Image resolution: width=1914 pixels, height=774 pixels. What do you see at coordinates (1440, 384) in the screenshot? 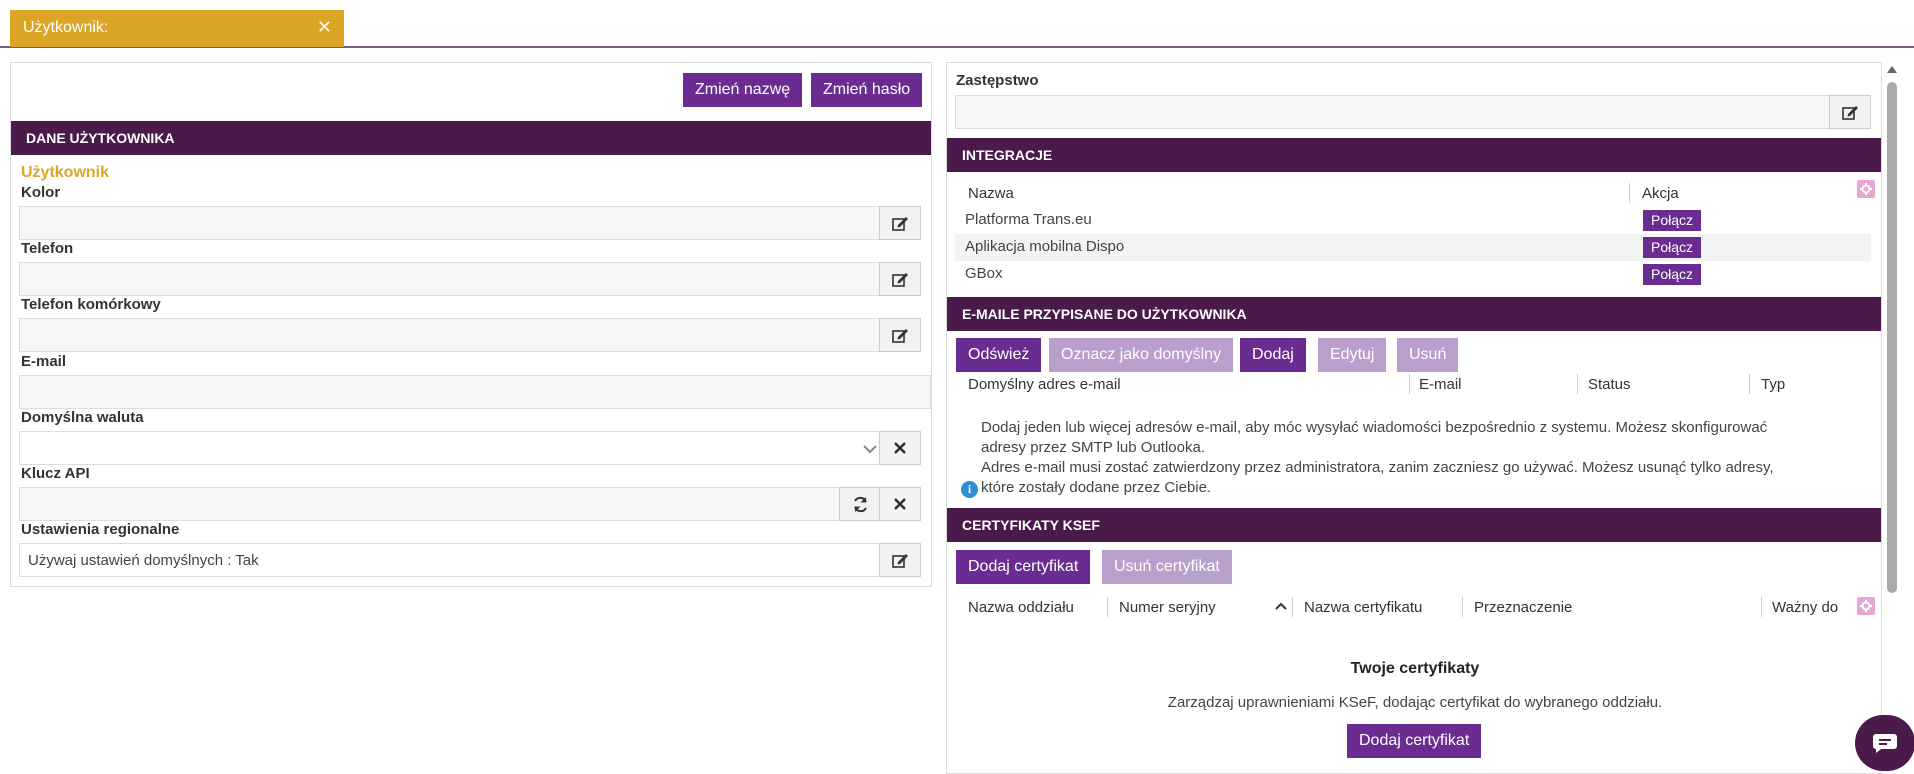
I see `column-email: E-mail` at bounding box center [1440, 384].